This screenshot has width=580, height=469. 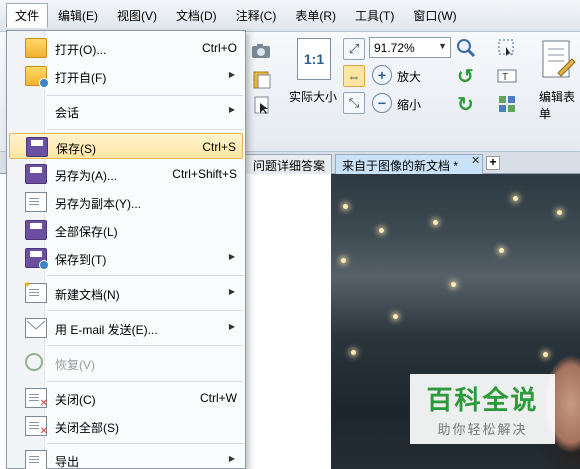 I want to click on zoom-out-label: 缩小, so click(x=409, y=104).